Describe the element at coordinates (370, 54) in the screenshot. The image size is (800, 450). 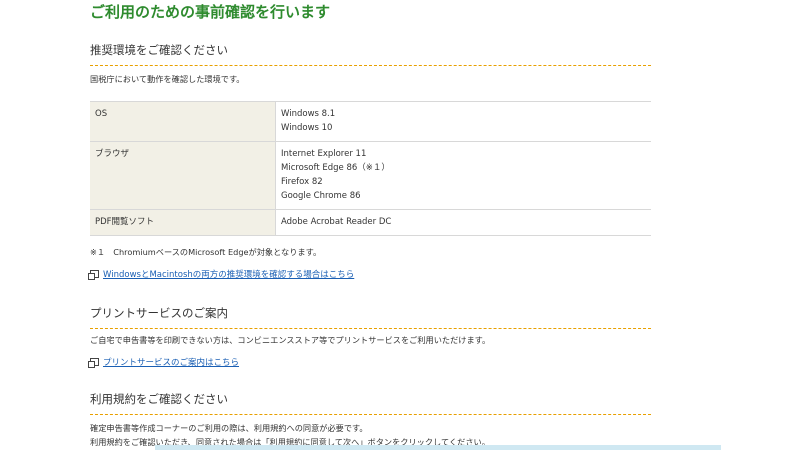
I see `env-section-title: 推奨環境をご確認ください` at that location.